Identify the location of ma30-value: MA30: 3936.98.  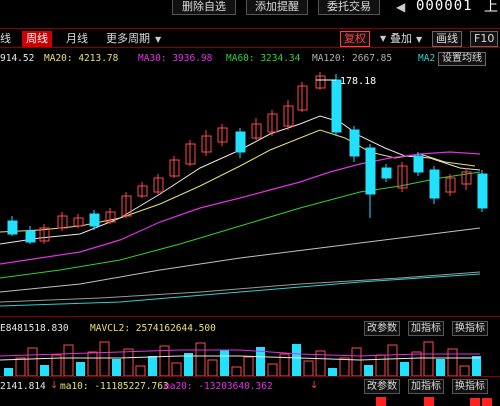
(175, 58).